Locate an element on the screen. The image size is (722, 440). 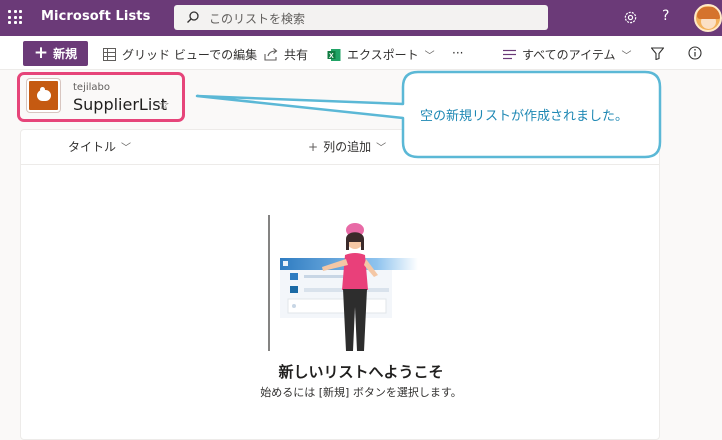
callout-text: 空の新規リストが作成されました。 is located at coordinates (524, 116).